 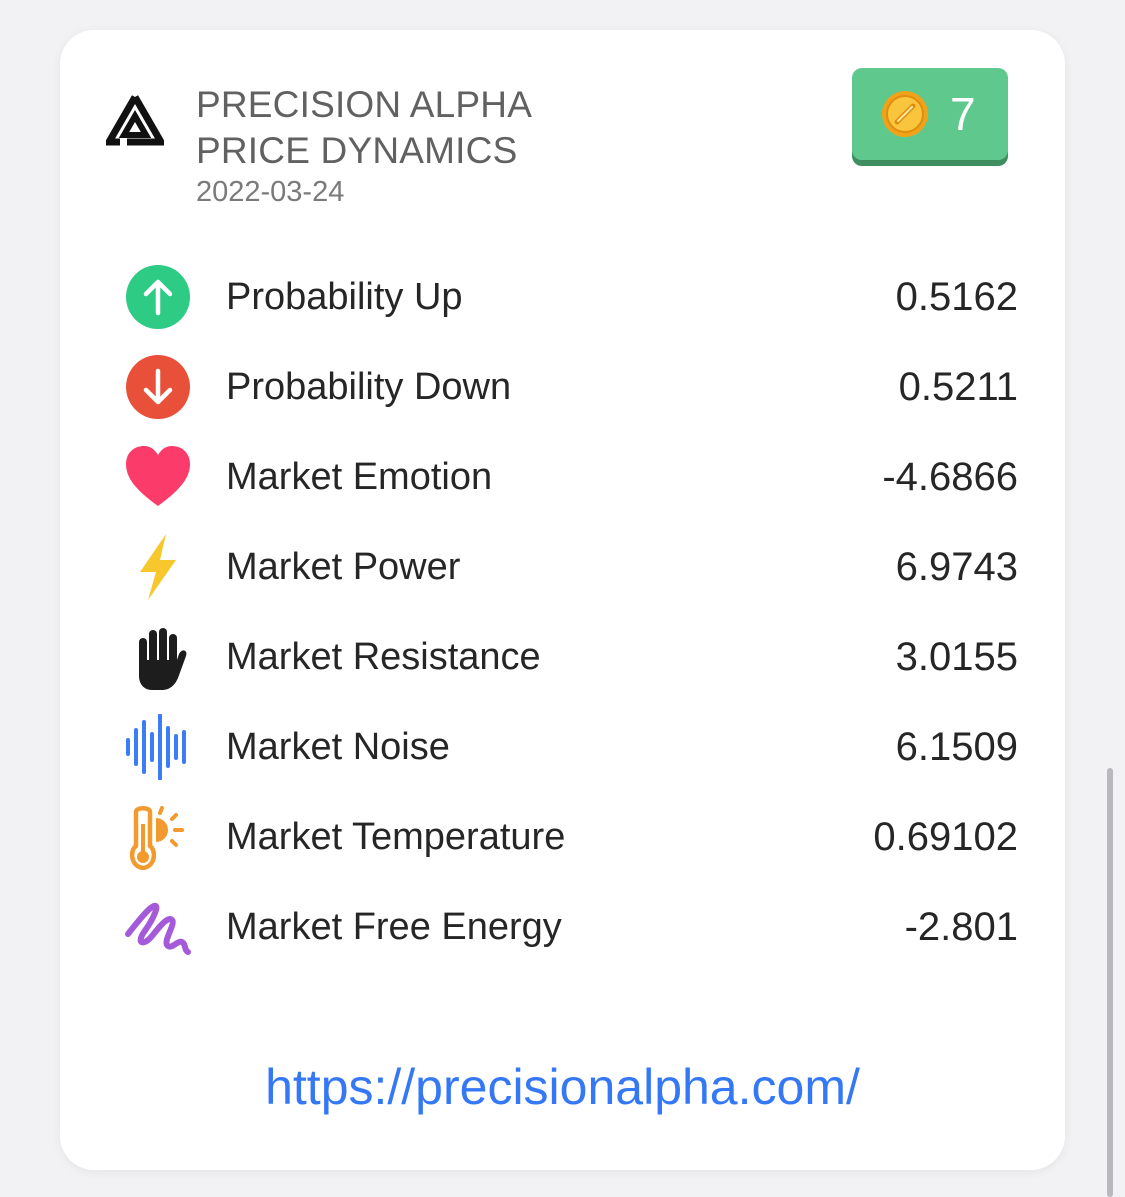 I want to click on waveform-icon, so click(x=156, y=747).